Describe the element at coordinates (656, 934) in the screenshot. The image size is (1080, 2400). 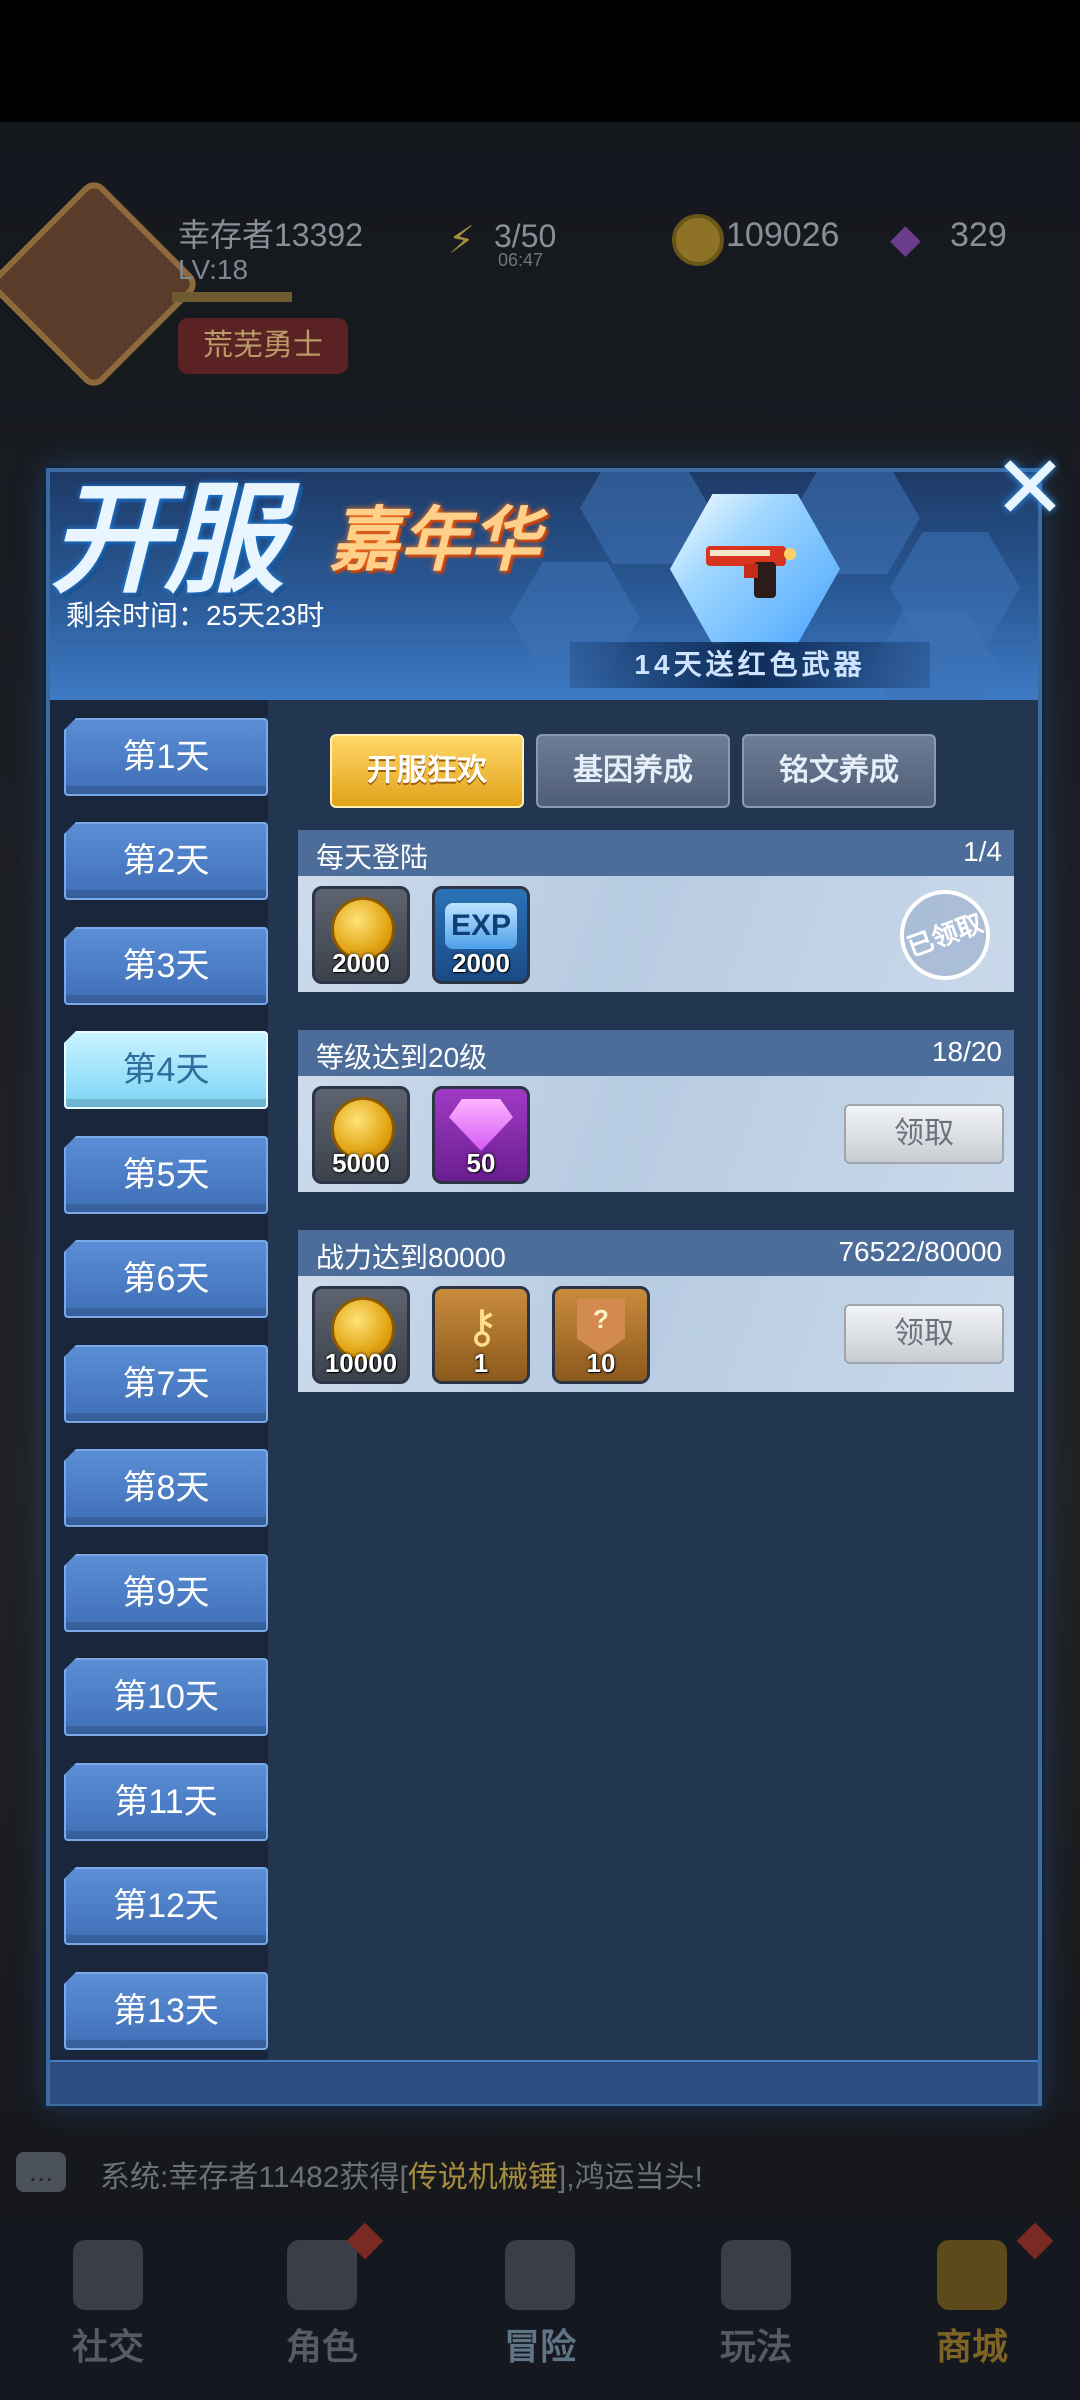
I see `task-rewards: 2000 EXP 2000 已领取` at that location.